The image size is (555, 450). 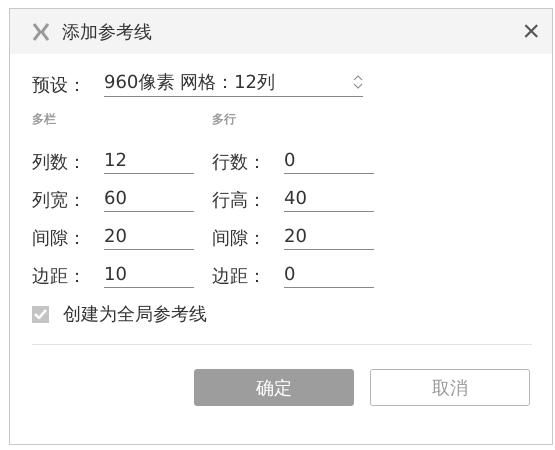 What do you see at coordinates (149, 200) in the screenshot?
I see `input-field: 60` at bounding box center [149, 200].